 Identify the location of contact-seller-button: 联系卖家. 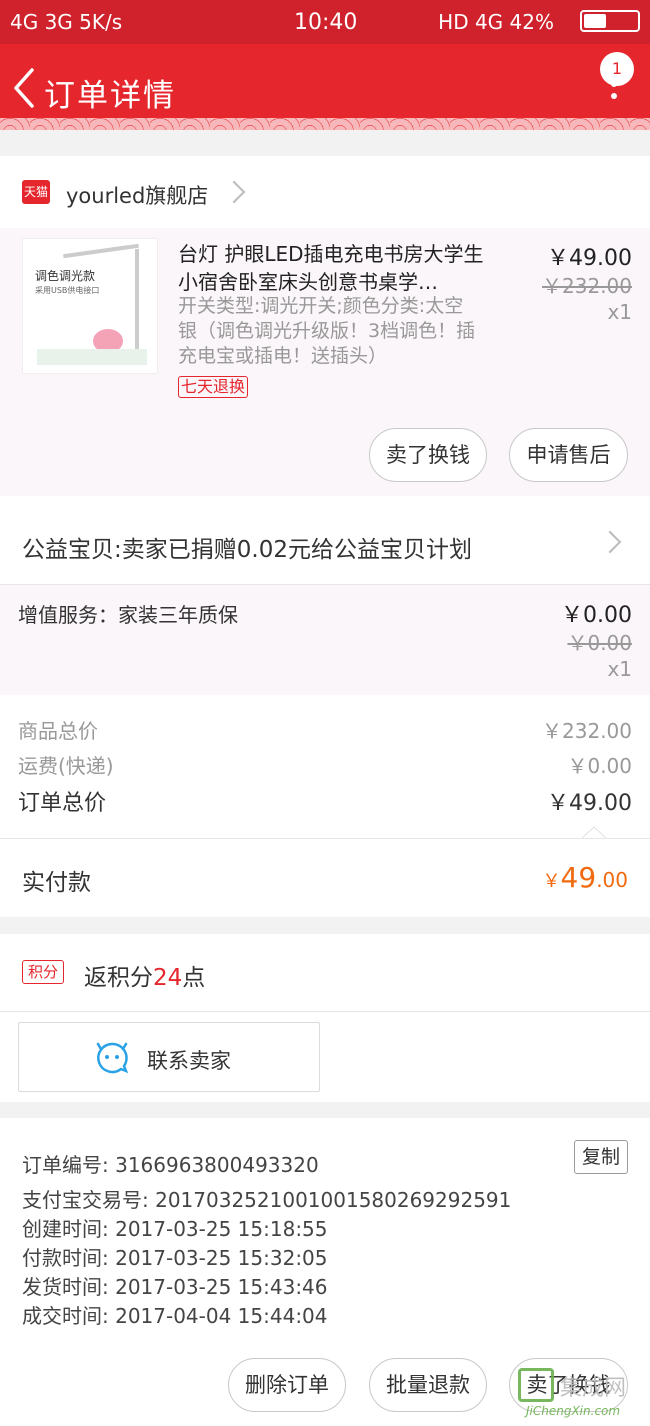
(169, 1057).